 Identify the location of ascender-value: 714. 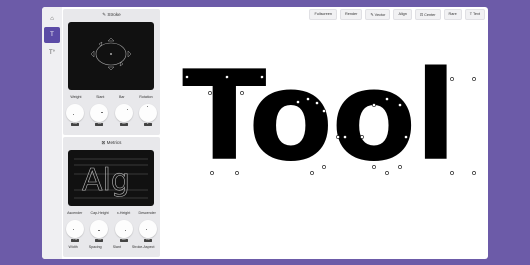
(75, 240).